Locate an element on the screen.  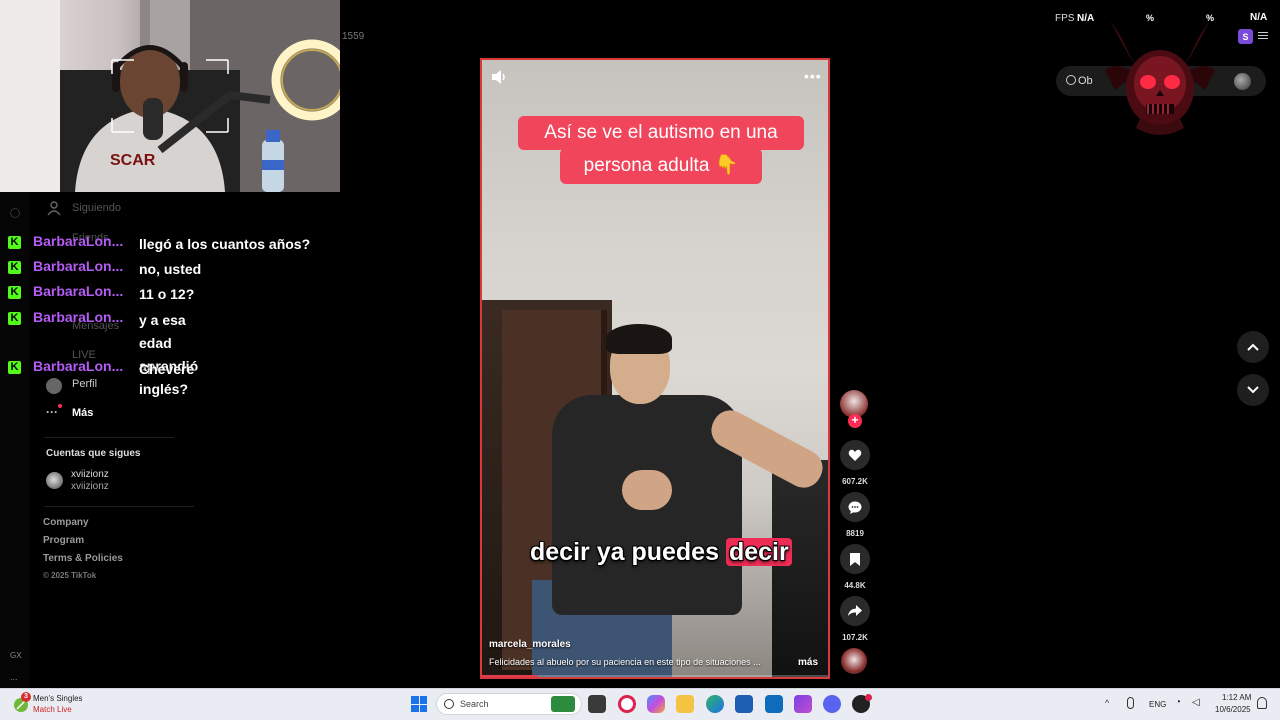
more-options-icon: ••• is located at coordinates (812, 76).